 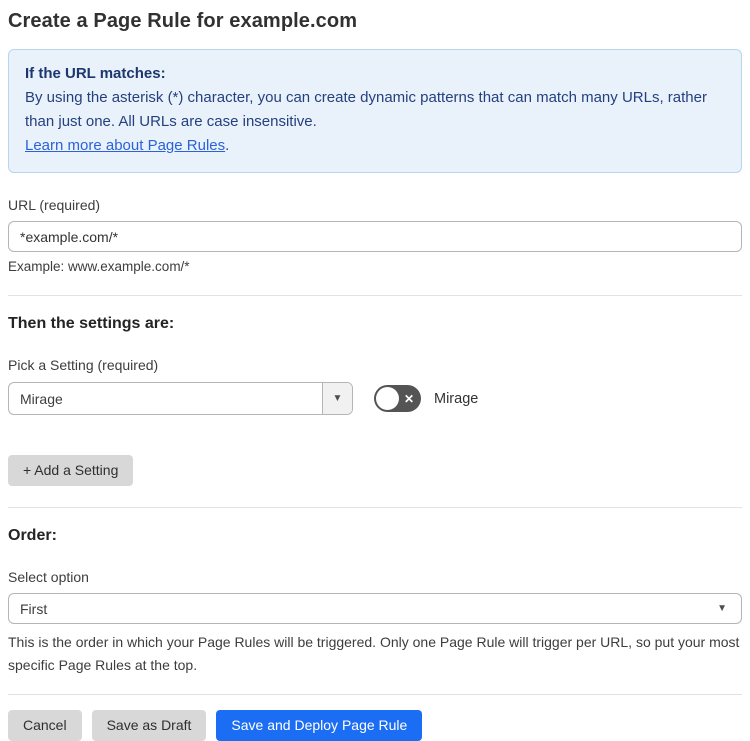 I want to click on setting-select: Mirage ▼, so click(x=180, y=398).